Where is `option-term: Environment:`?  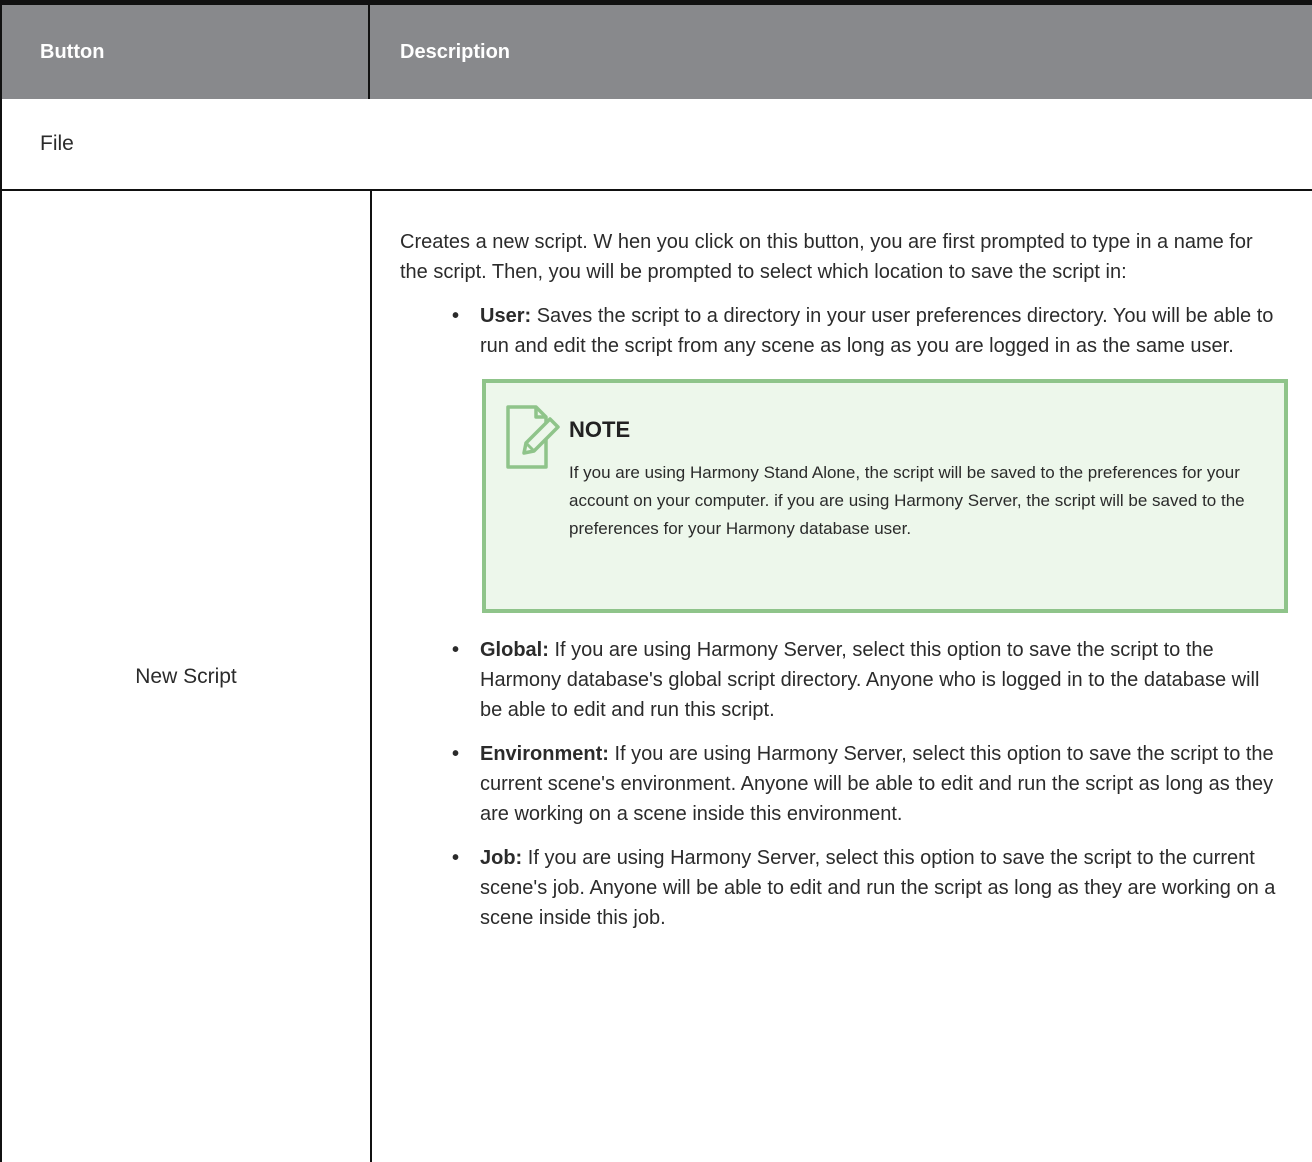
option-term: Environment: is located at coordinates (544, 754).